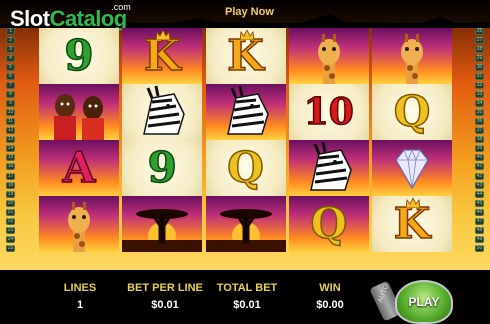  What do you see at coordinates (10, 248) in the screenshot?
I see `payline-indicator: 25` at bounding box center [10, 248].